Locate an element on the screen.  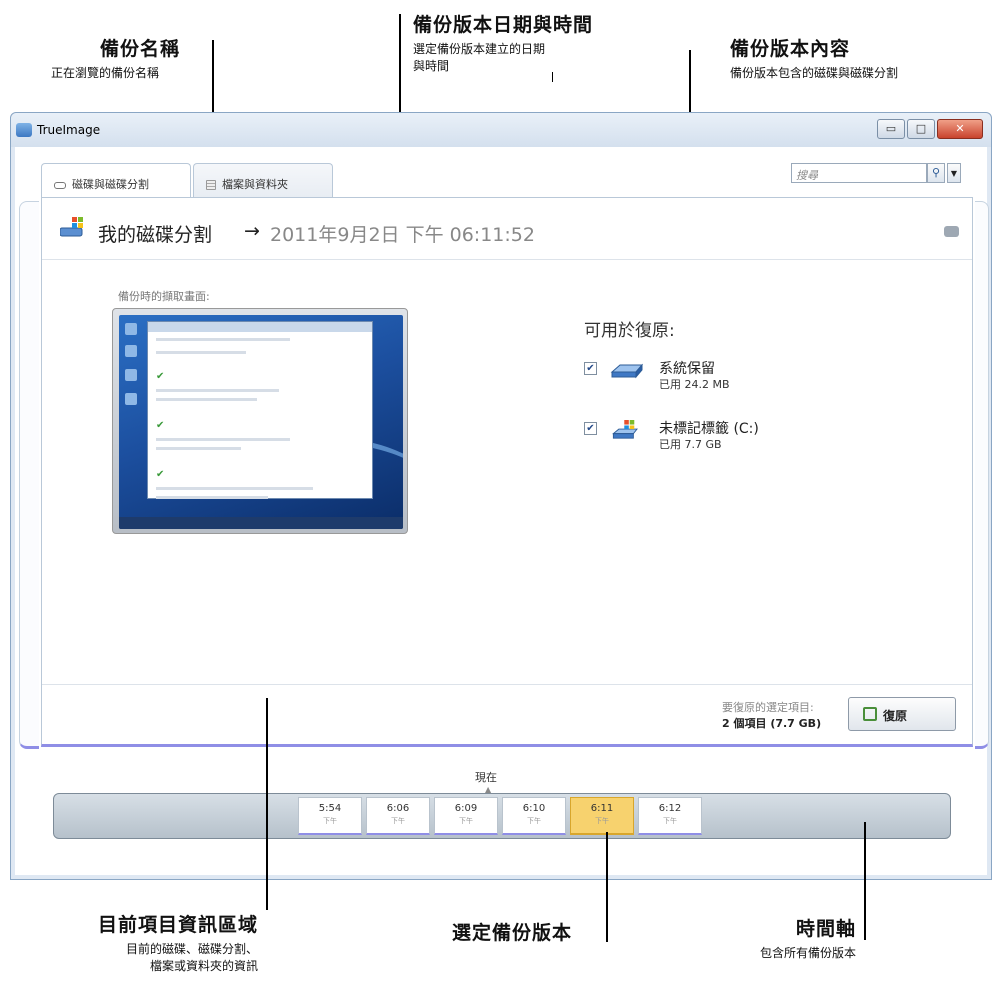
files-icon is located at coordinates (211, 185).